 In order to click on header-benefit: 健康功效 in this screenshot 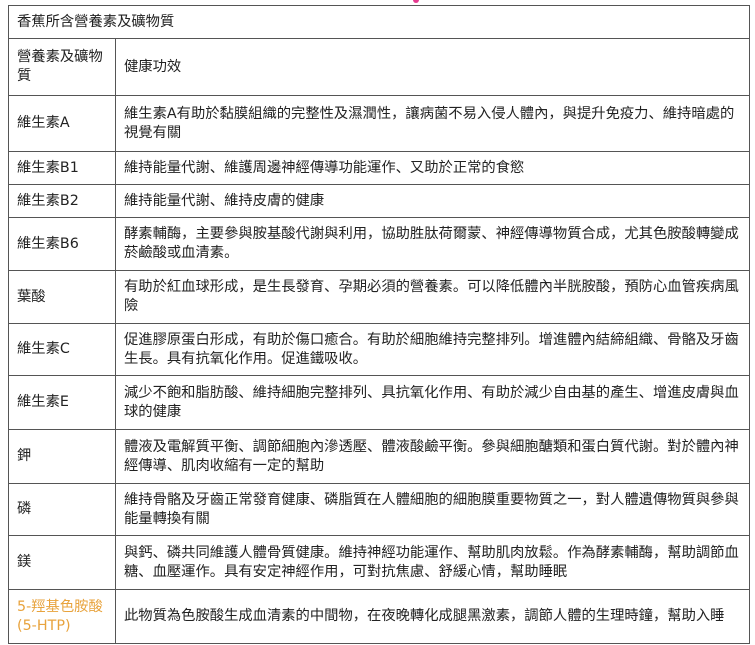, I will do `click(432, 67)`.